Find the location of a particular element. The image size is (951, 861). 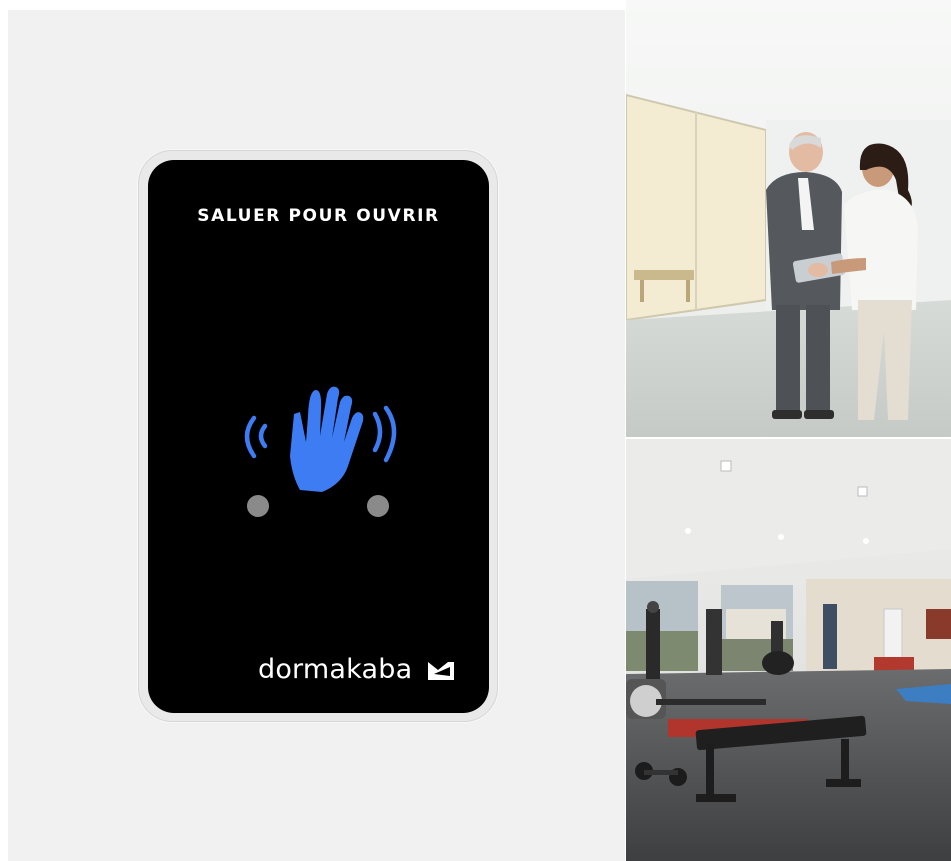

status-led-right is located at coordinates (378, 506).